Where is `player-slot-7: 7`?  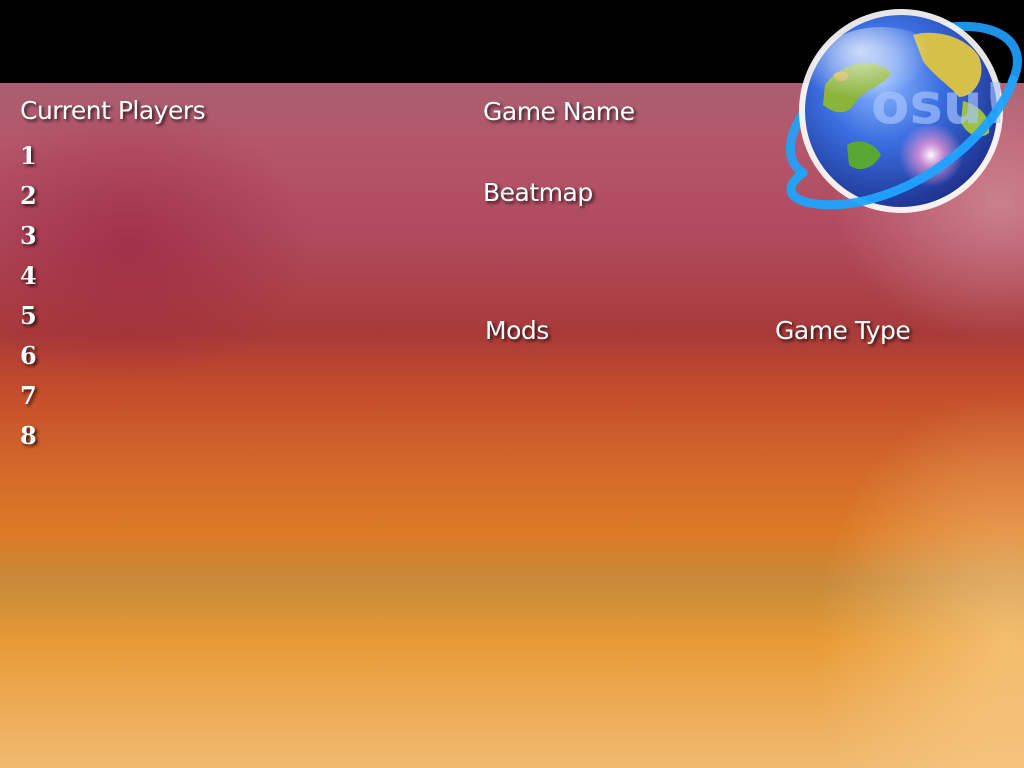 player-slot-7: 7 is located at coordinates (28, 401).